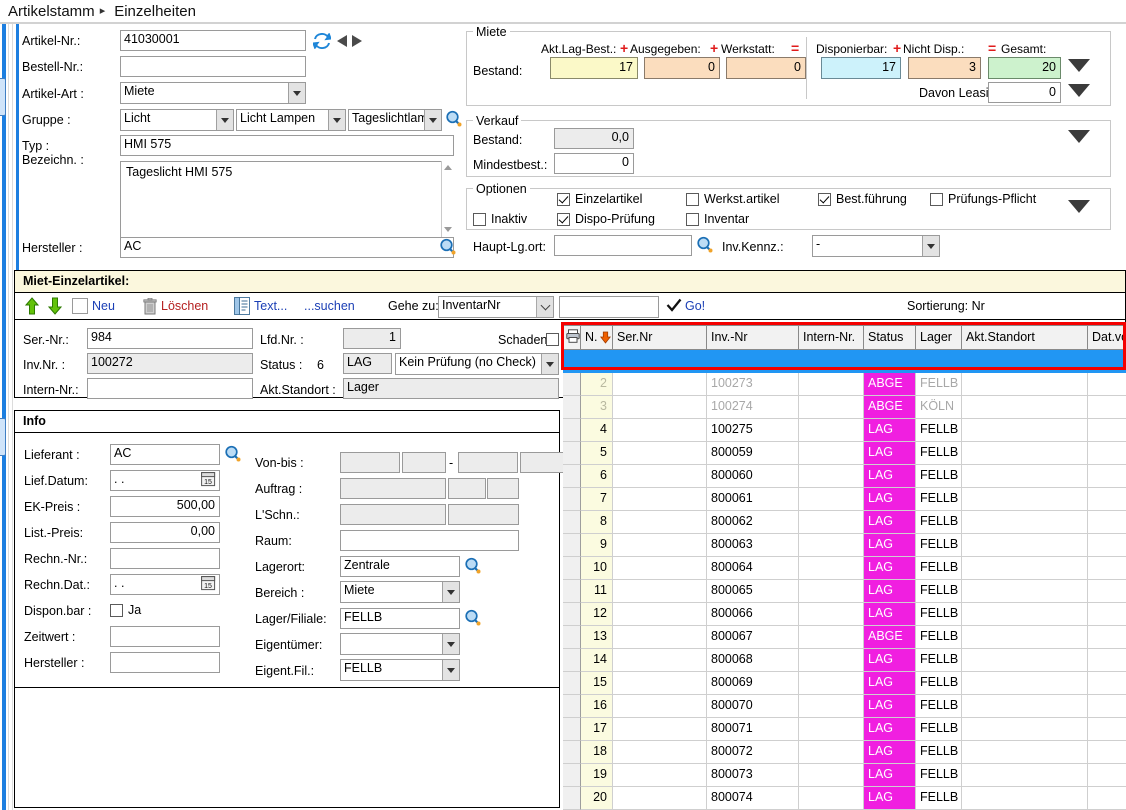 The image size is (1126, 810). What do you see at coordinates (103, 306) in the screenshot?
I see `neu-button: Neu` at bounding box center [103, 306].